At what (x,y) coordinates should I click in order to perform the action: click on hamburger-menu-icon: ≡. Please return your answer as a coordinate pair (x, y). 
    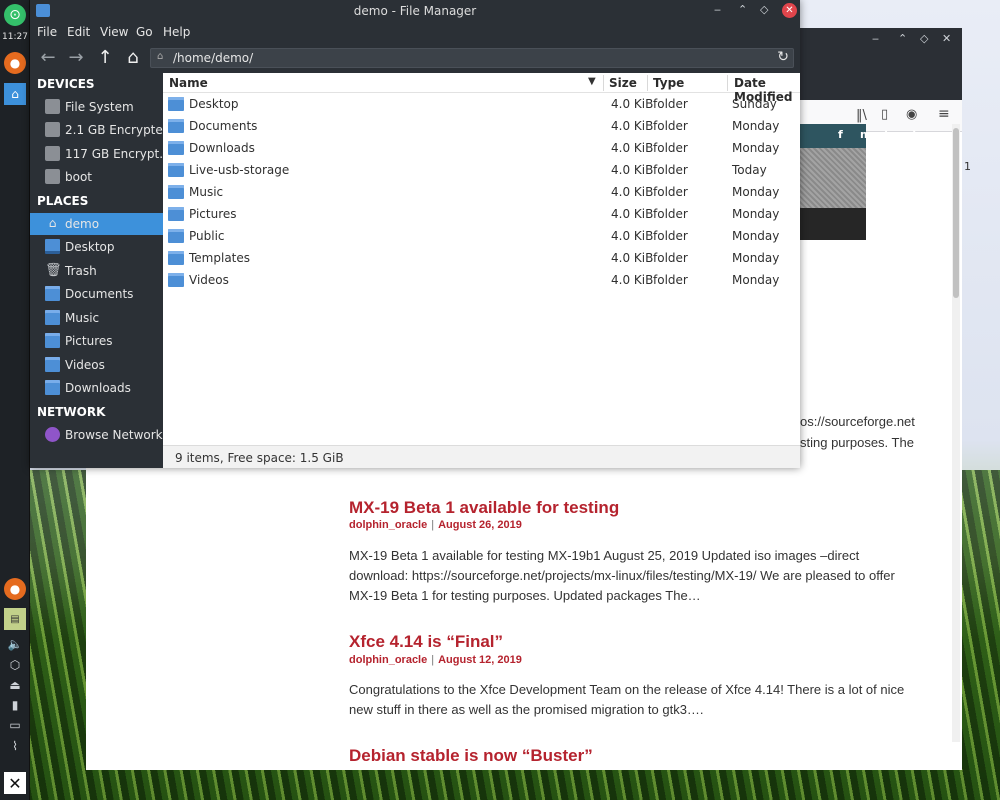
    Looking at the image, I should click on (944, 114).